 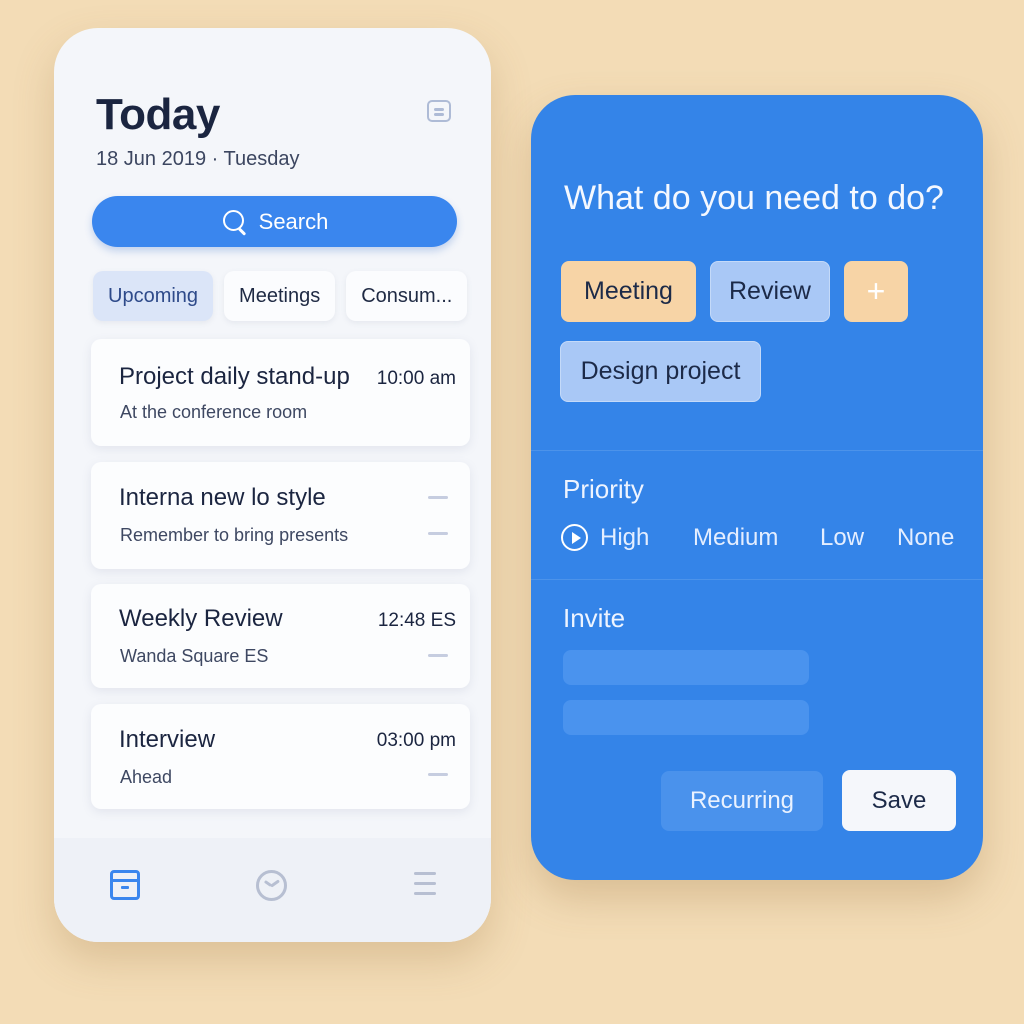 I want to click on inbox-icon, so click(x=125, y=885).